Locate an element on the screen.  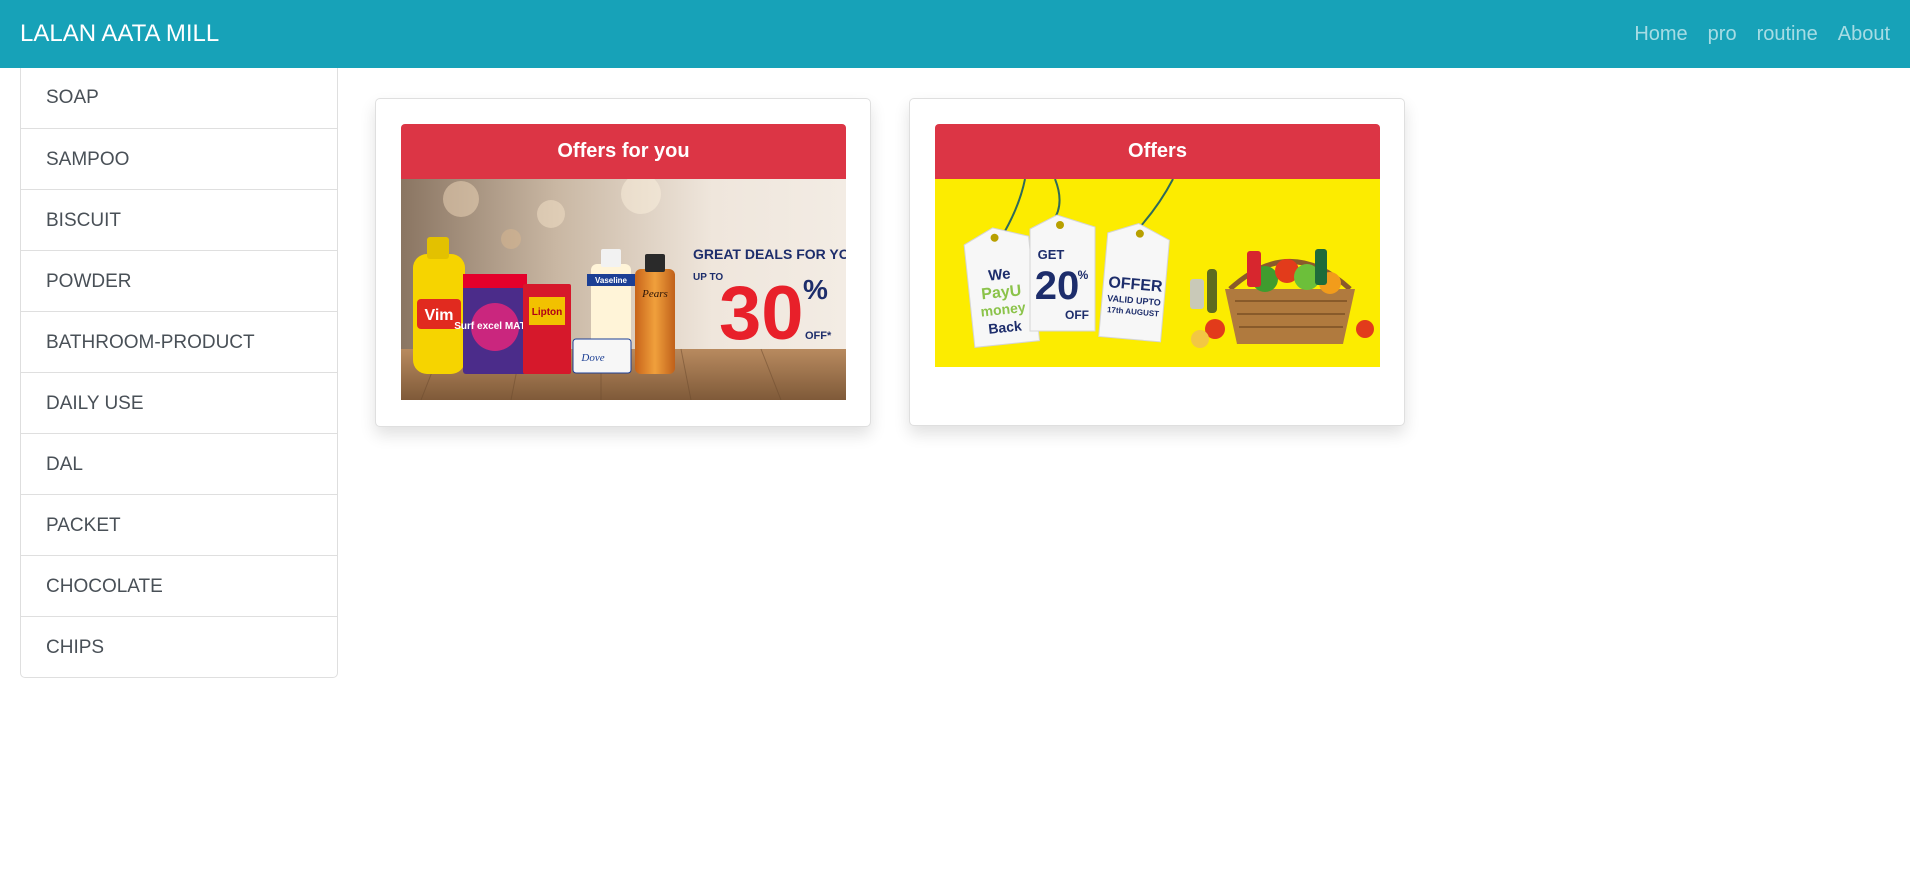
dove-brand-text: Dove is located at coordinates (592, 358).